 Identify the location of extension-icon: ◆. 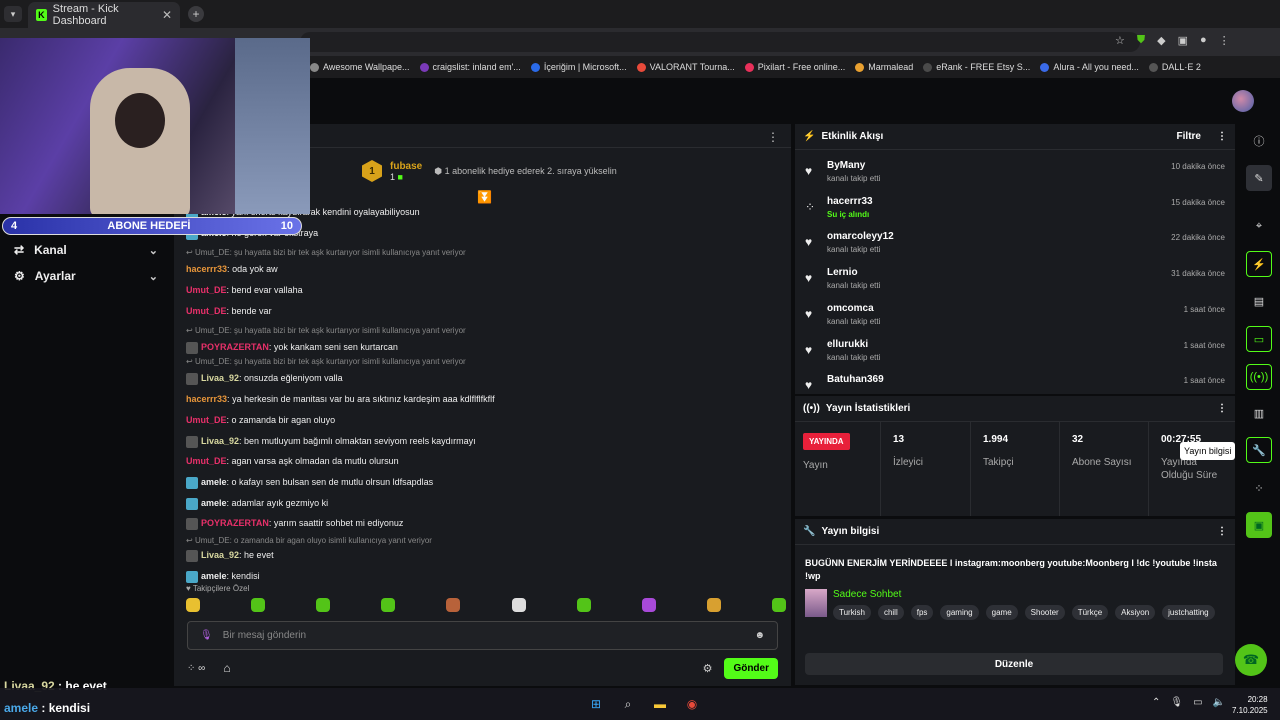
(1161, 40).